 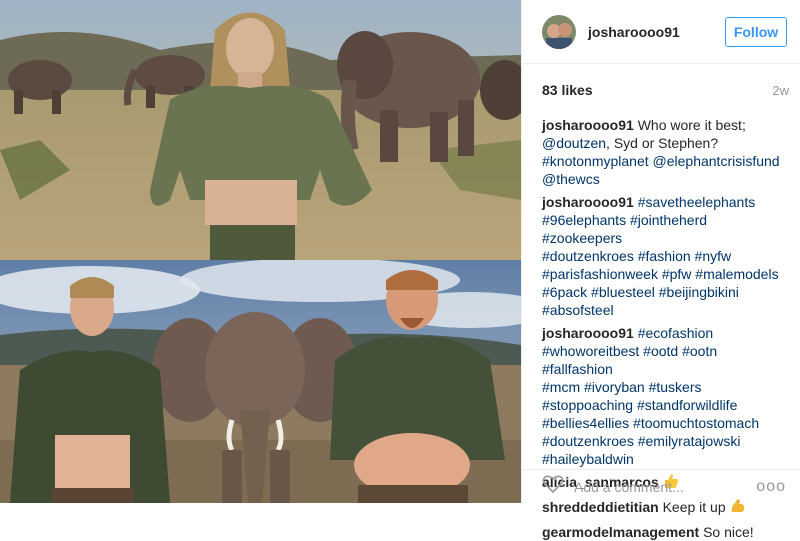 I want to click on post-time: 2w, so click(x=780, y=90).